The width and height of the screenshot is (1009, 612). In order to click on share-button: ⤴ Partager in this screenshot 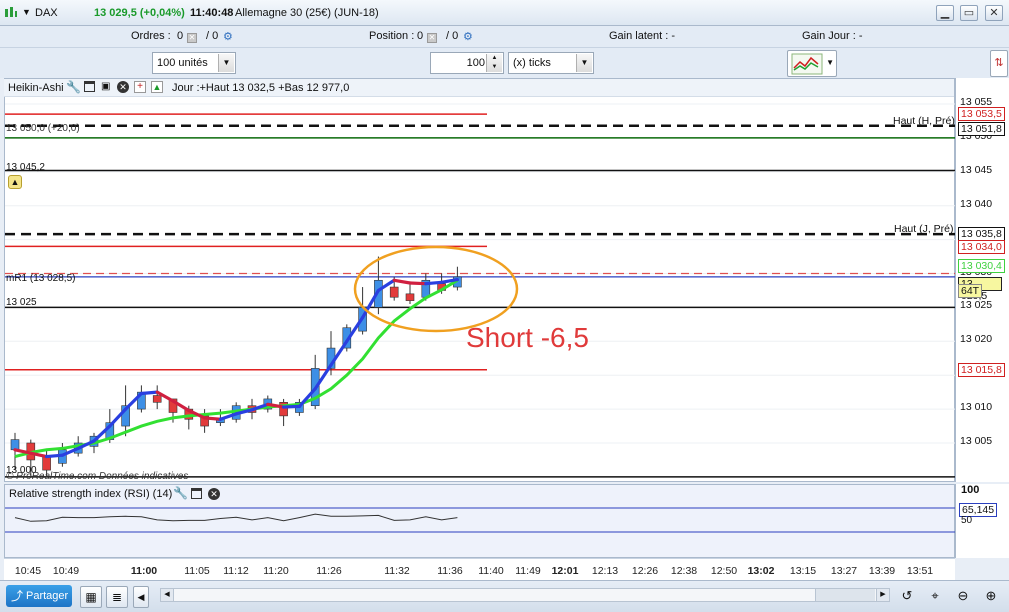, I will do `click(39, 596)`.